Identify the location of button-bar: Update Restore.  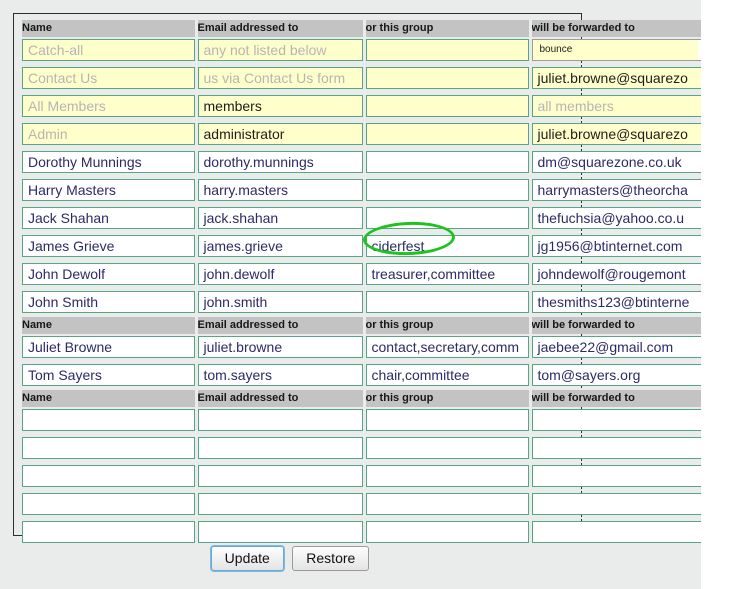
(290, 558).